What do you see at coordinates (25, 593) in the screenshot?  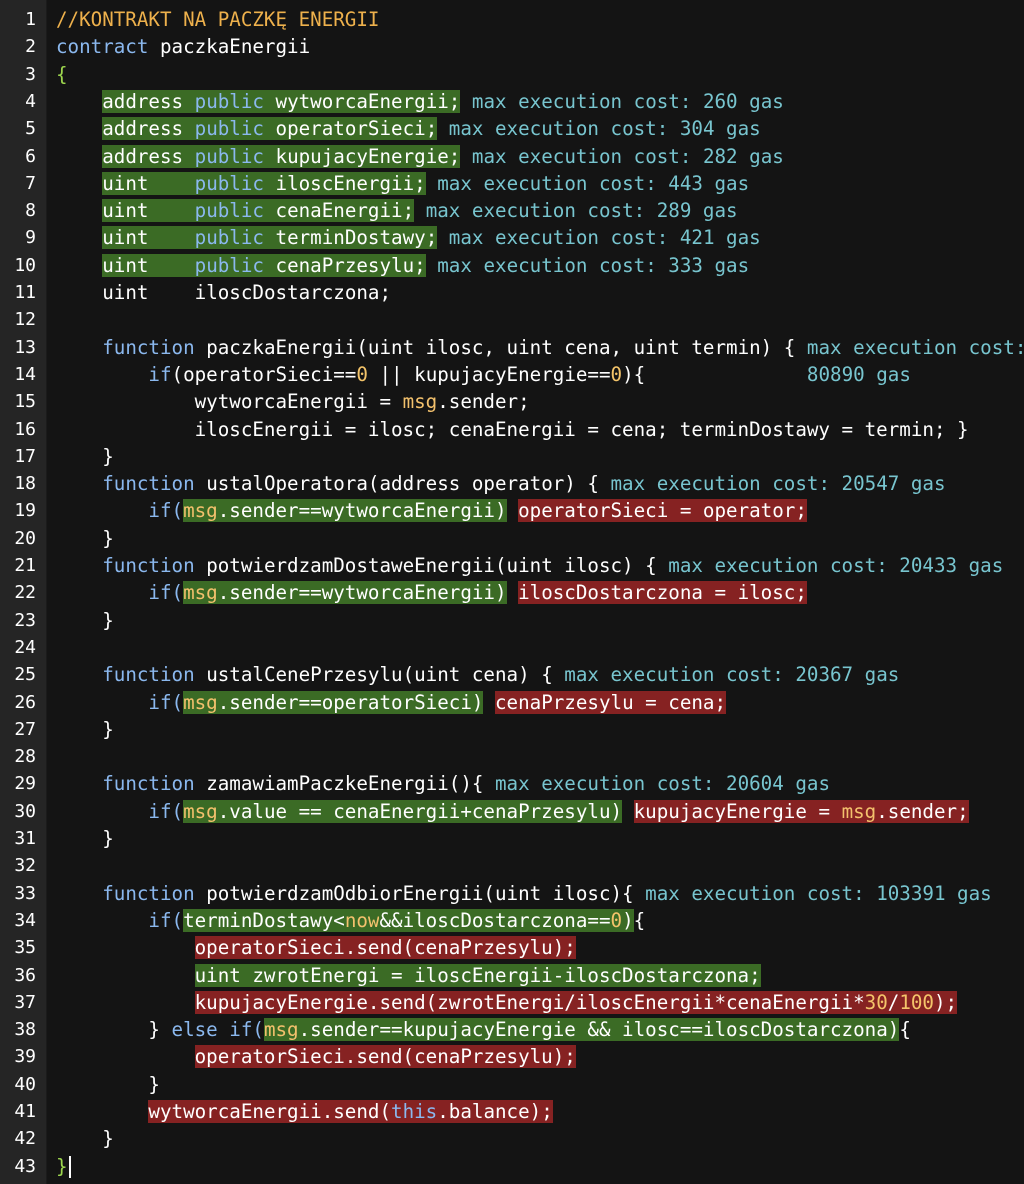 I see `line-number: 22` at bounding box center [25, 593].